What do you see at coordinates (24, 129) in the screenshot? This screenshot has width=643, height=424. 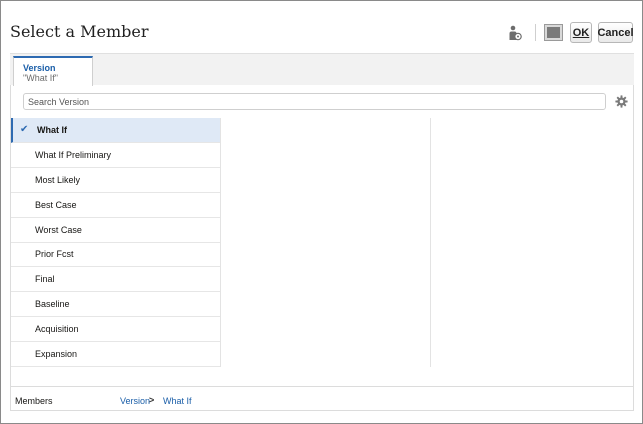 I see `check-icon: ✔` at bounding box center [24, 129].